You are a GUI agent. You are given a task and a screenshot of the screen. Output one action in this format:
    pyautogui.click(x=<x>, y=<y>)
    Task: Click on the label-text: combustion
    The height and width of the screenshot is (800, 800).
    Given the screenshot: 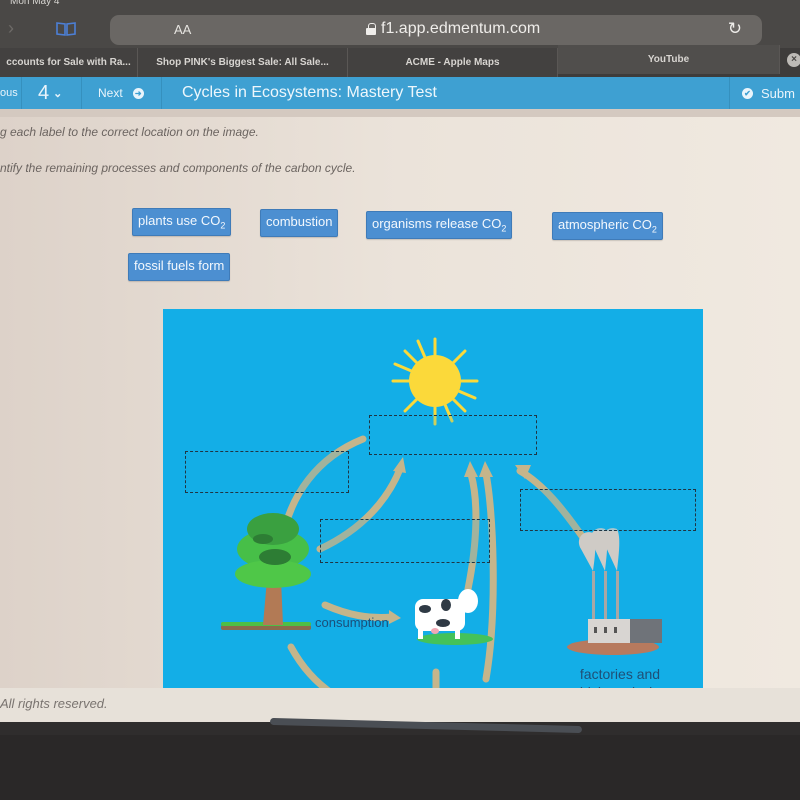 What is the action you would take?
    pyautogui.click(x=299, y=221)
    